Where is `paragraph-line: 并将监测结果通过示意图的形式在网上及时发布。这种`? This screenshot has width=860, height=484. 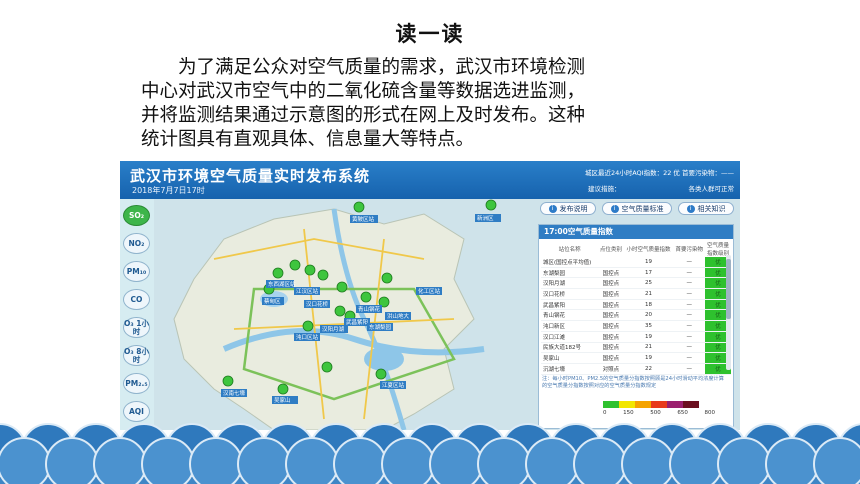 paragraph-line: 并将监测结果通过示意图的形式在网上及时发布。这种 is located at coordinates (363, 115).